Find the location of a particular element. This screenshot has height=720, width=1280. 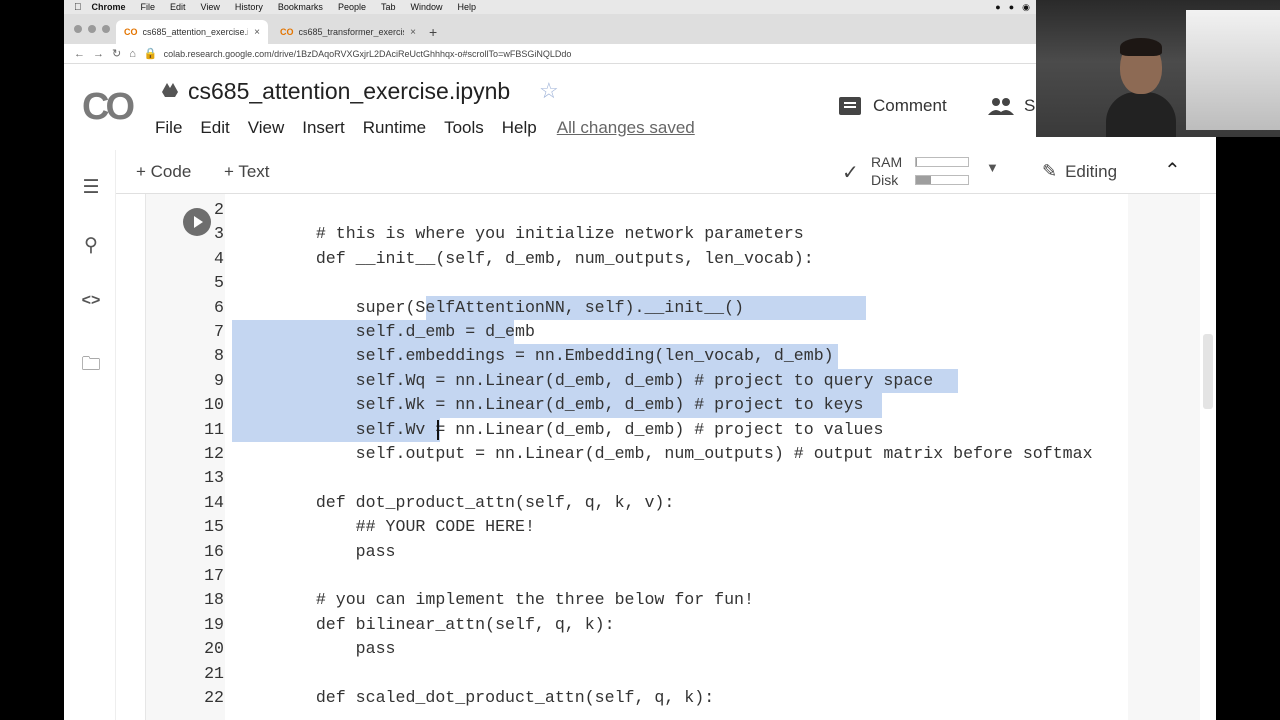

line-number: 14 is located at coordinates (214, 502).